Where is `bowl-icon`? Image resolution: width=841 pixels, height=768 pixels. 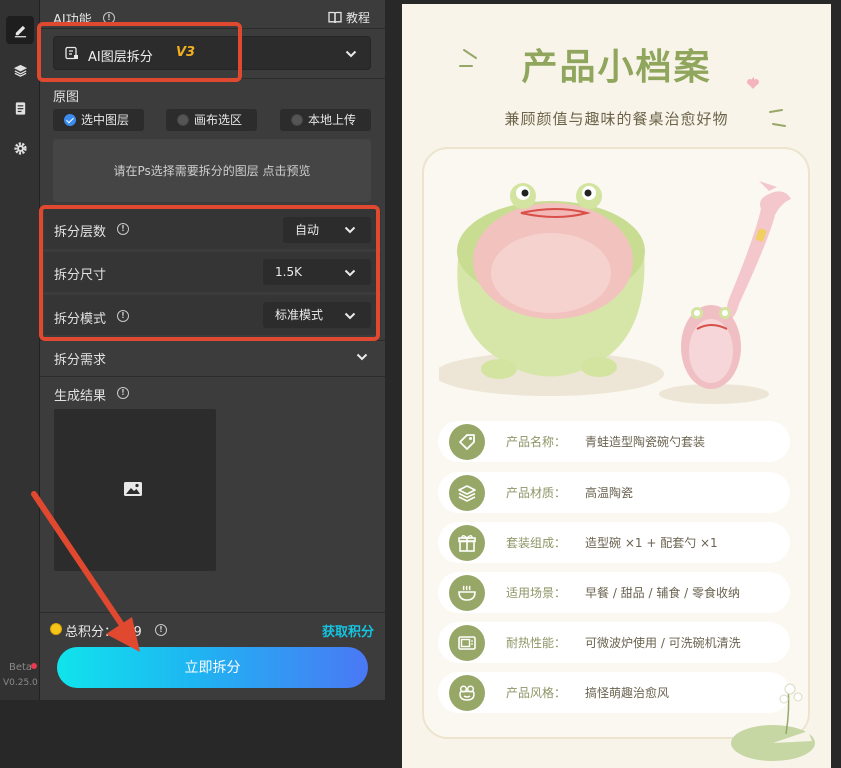 bowl-icon is located at coordinates (467, 593).